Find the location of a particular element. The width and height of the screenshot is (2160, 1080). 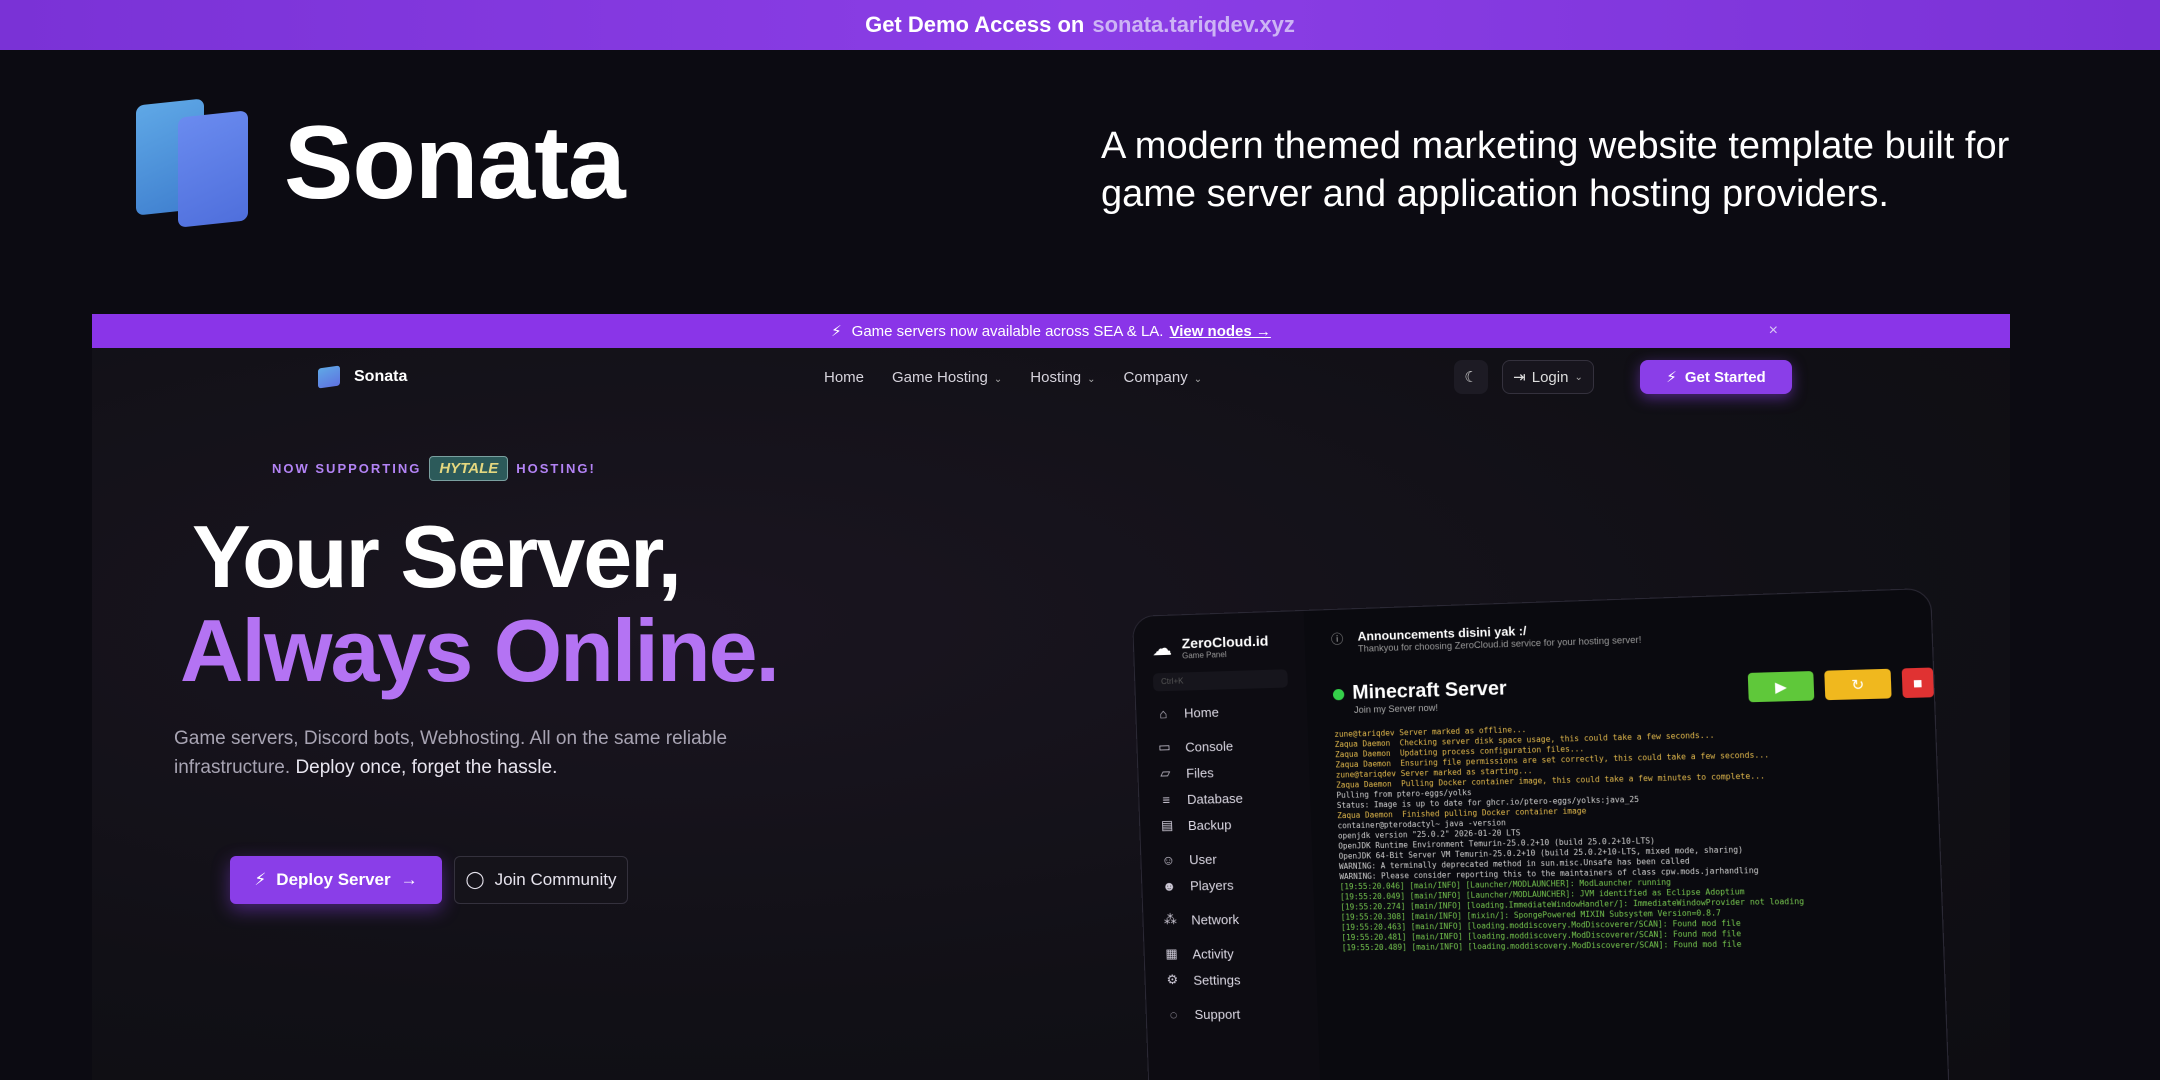

panel-menu-label: Files is located at coordinates (1199, 772).